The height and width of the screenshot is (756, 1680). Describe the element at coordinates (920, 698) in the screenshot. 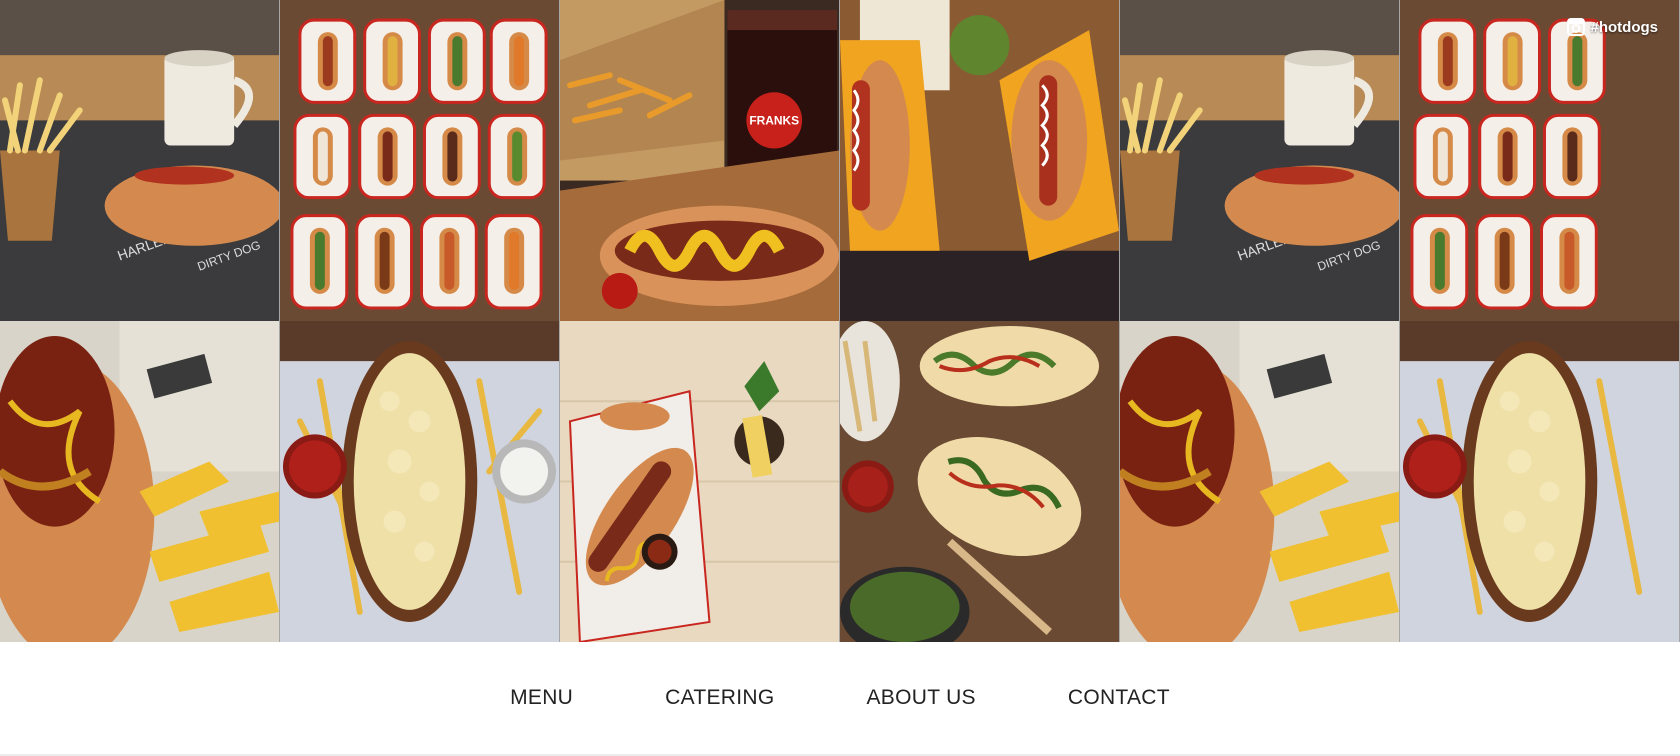

I see `nav-about-us: ABOUT US` at that location.